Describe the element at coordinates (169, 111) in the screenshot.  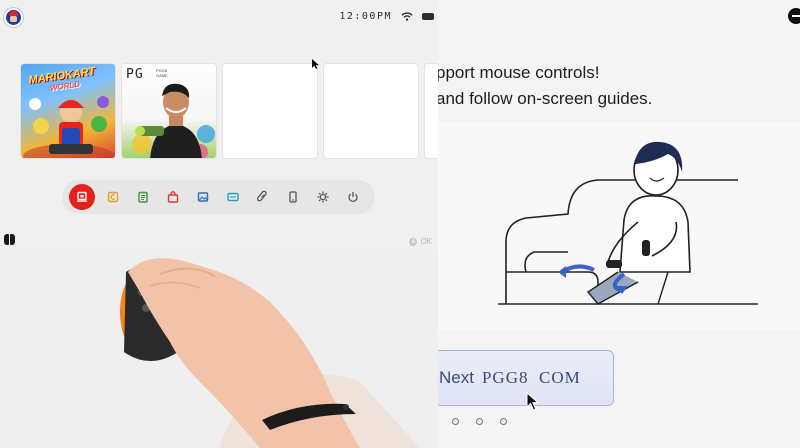
I see `game-tile-pg: PG PGG8 GAME` at that location.